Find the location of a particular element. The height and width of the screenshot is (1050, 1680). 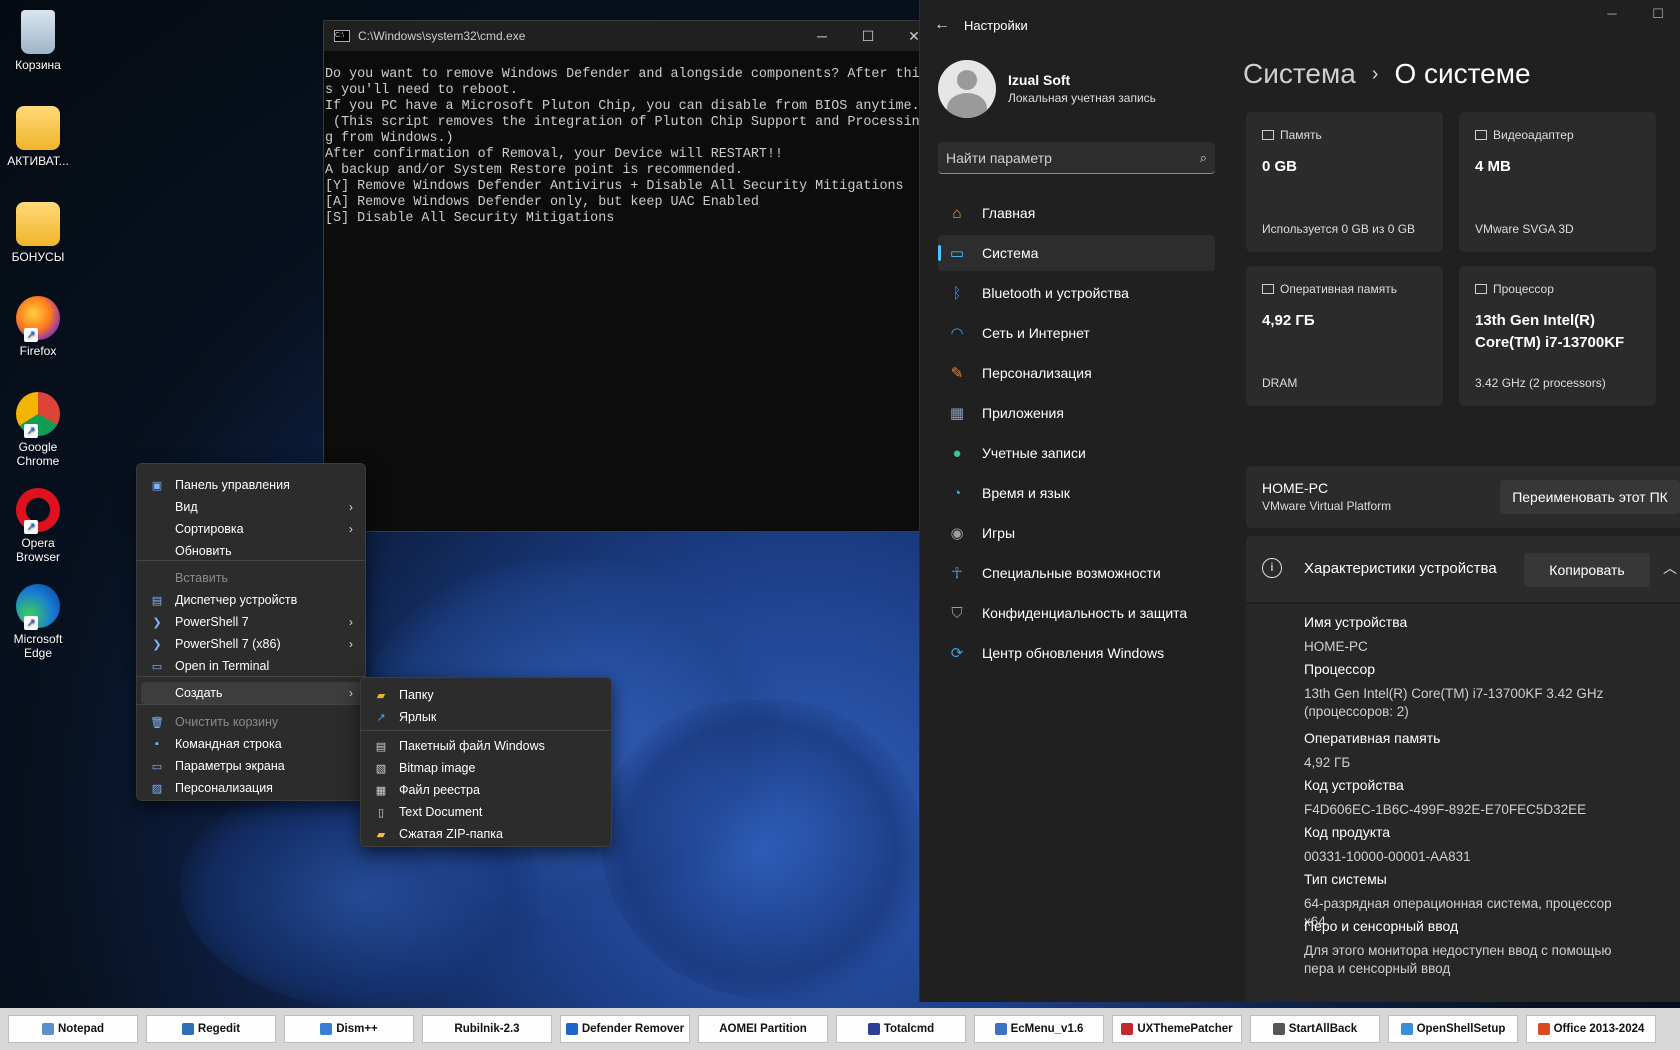

taskbar-button-label: Rubilnik-2.3 is located at coordinates (487, 1029).